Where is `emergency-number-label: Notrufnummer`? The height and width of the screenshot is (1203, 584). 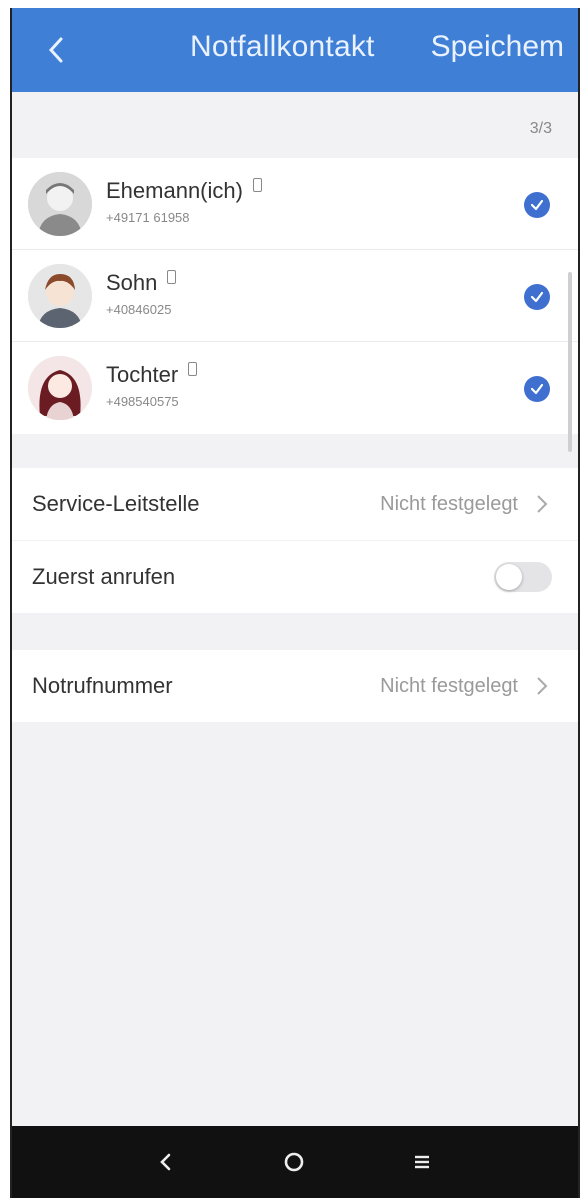 emergency-number-label: Notrufnummer is located at coordinates (102, 685).